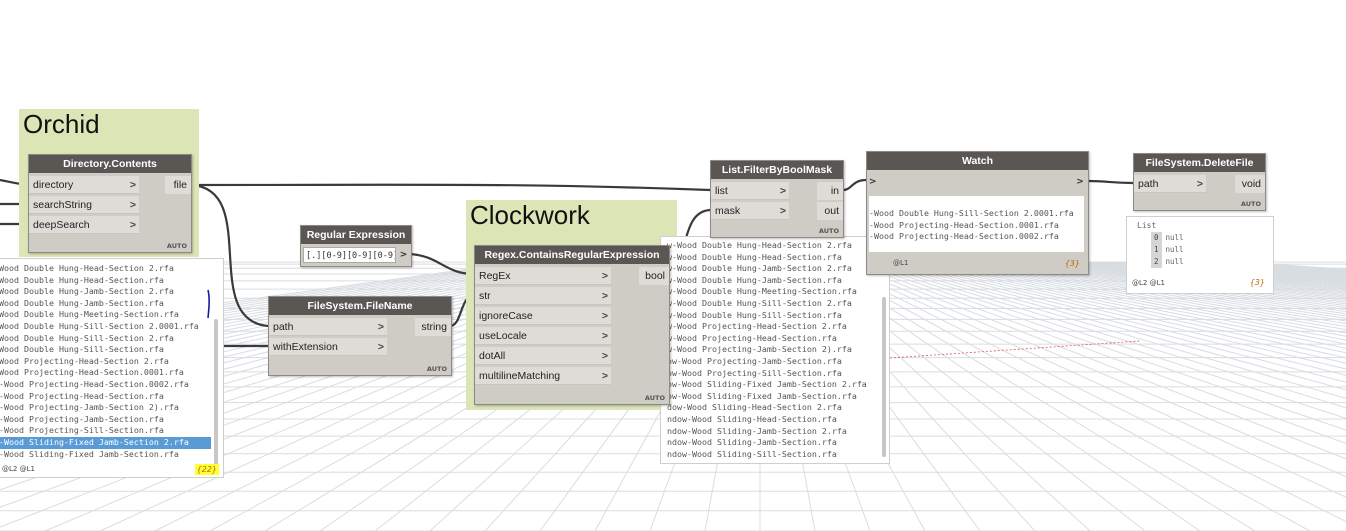  Describe the element at coordinates (774, 339) in the screenshot. I see `list-item: w-Wood Projecting-Head-Section.rfa` at that location.